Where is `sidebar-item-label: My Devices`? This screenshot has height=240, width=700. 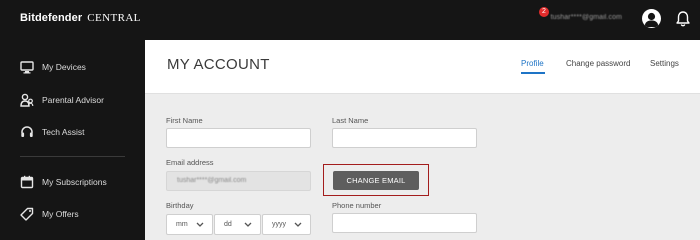
sidebar-item-label: My Devices is located at coordinates (64, 67).